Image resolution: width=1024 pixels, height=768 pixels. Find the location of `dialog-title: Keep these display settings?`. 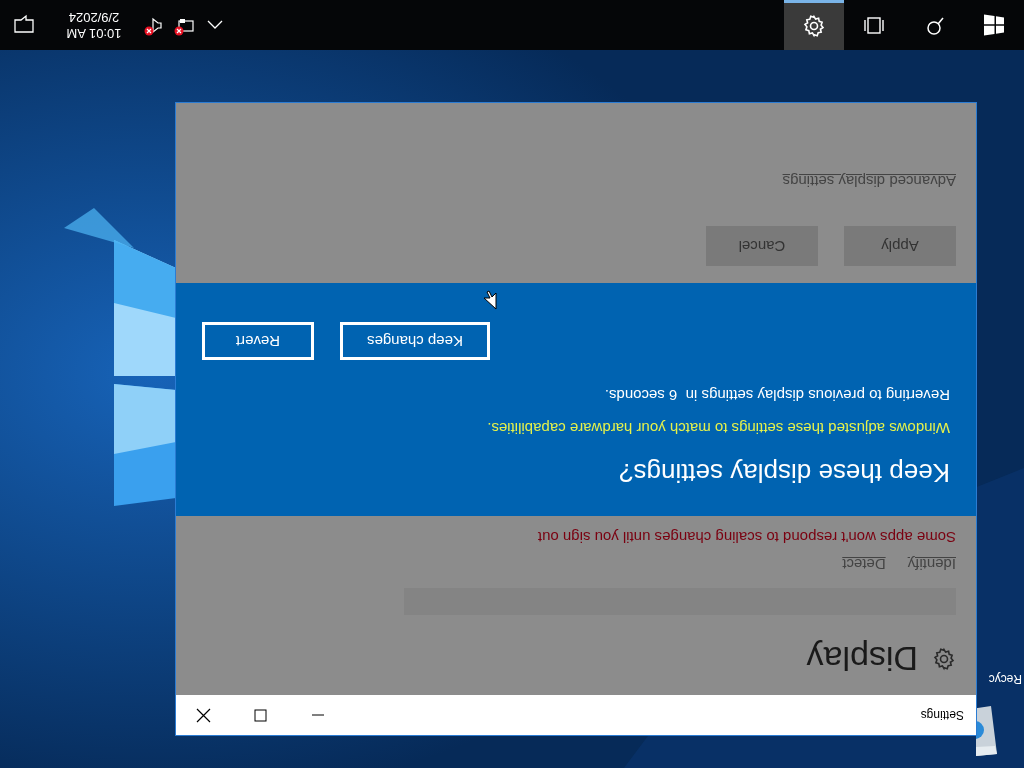

dialog-title: Keep these display settings? is located at coordinates (784, 473).